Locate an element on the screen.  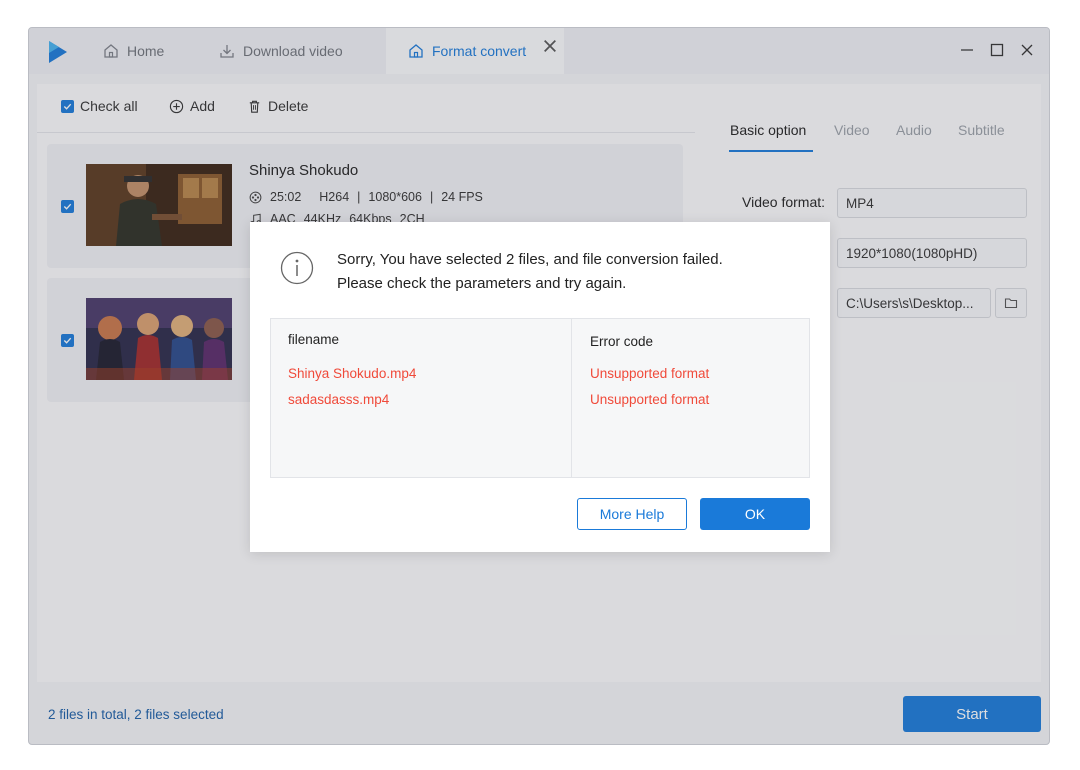
column-divider is located at coordinates (571, 398).